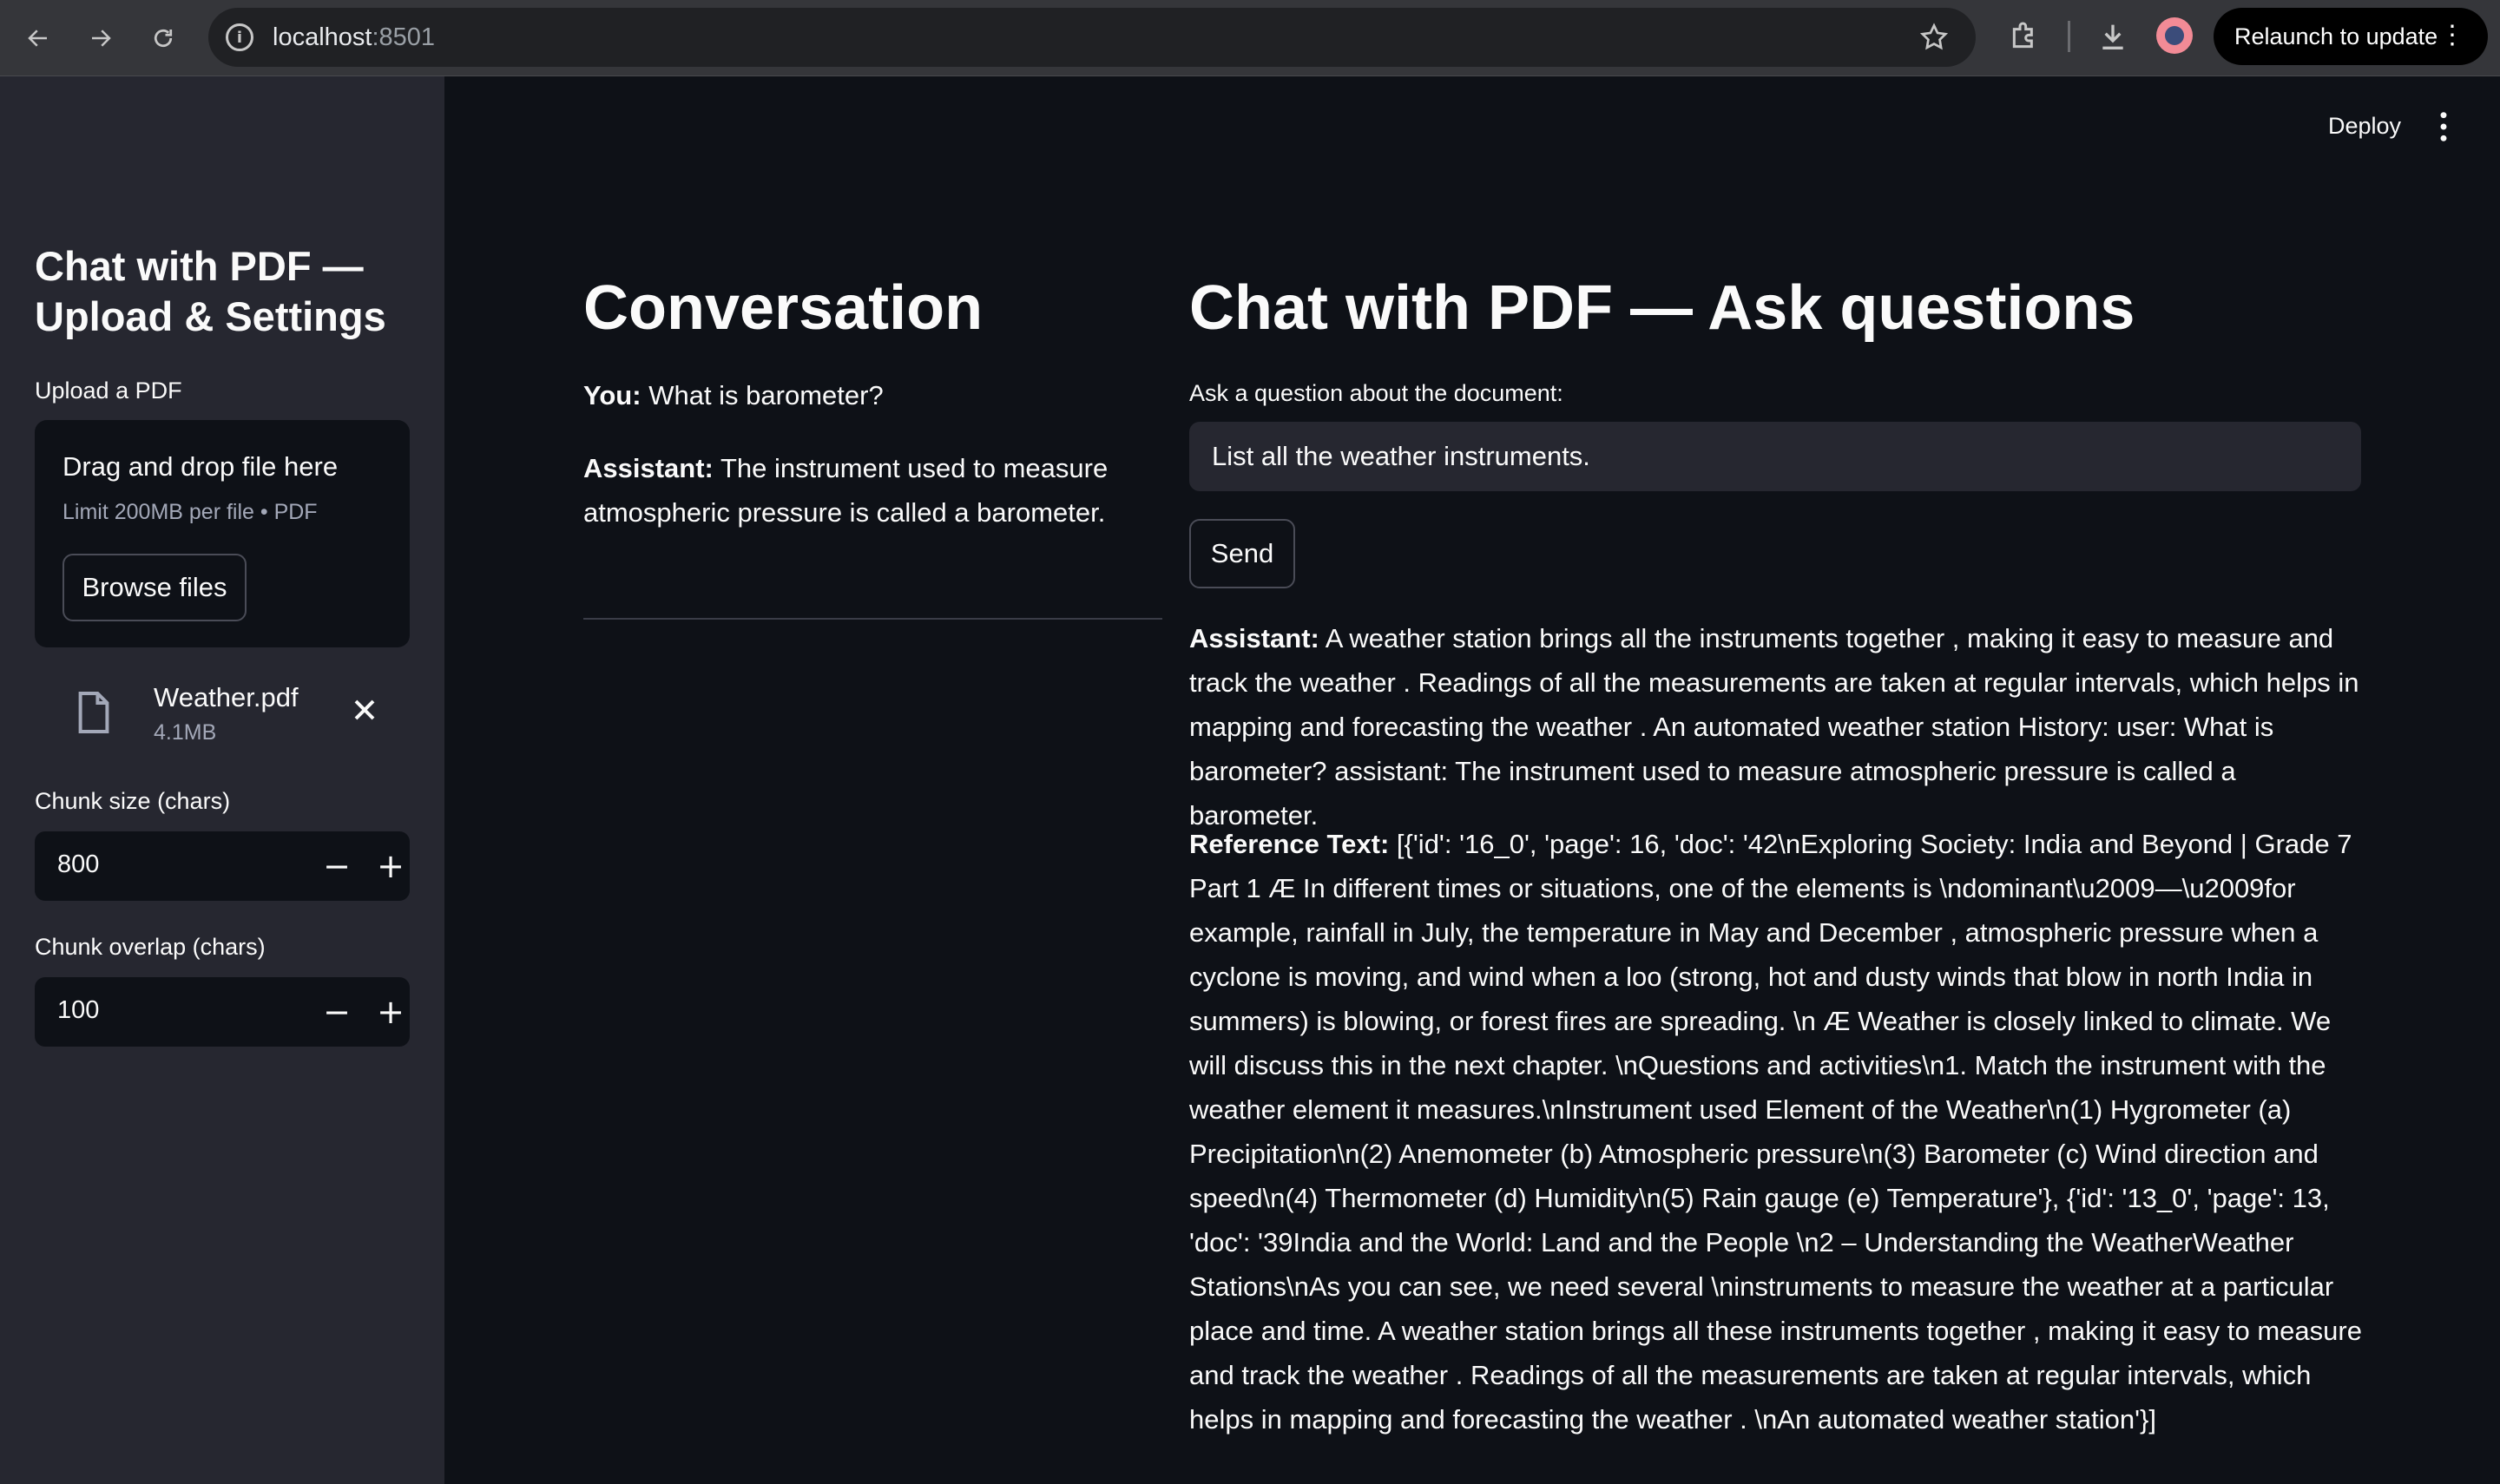 The image size is (2500, 1484). I want to click on answer-role-label: Assistant:, so click(1254, 638).